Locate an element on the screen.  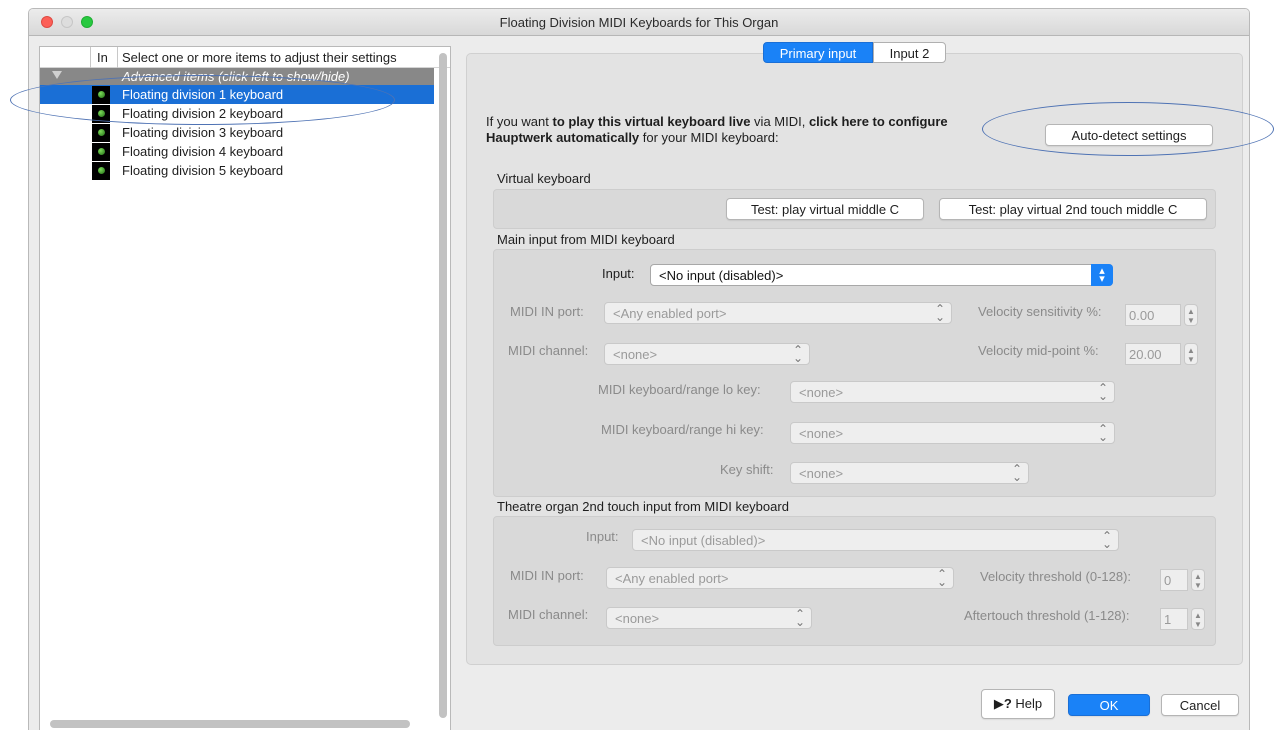
velocity-midpoint-label: Velocity mid-point %: is located at coordinates (1038, 350).